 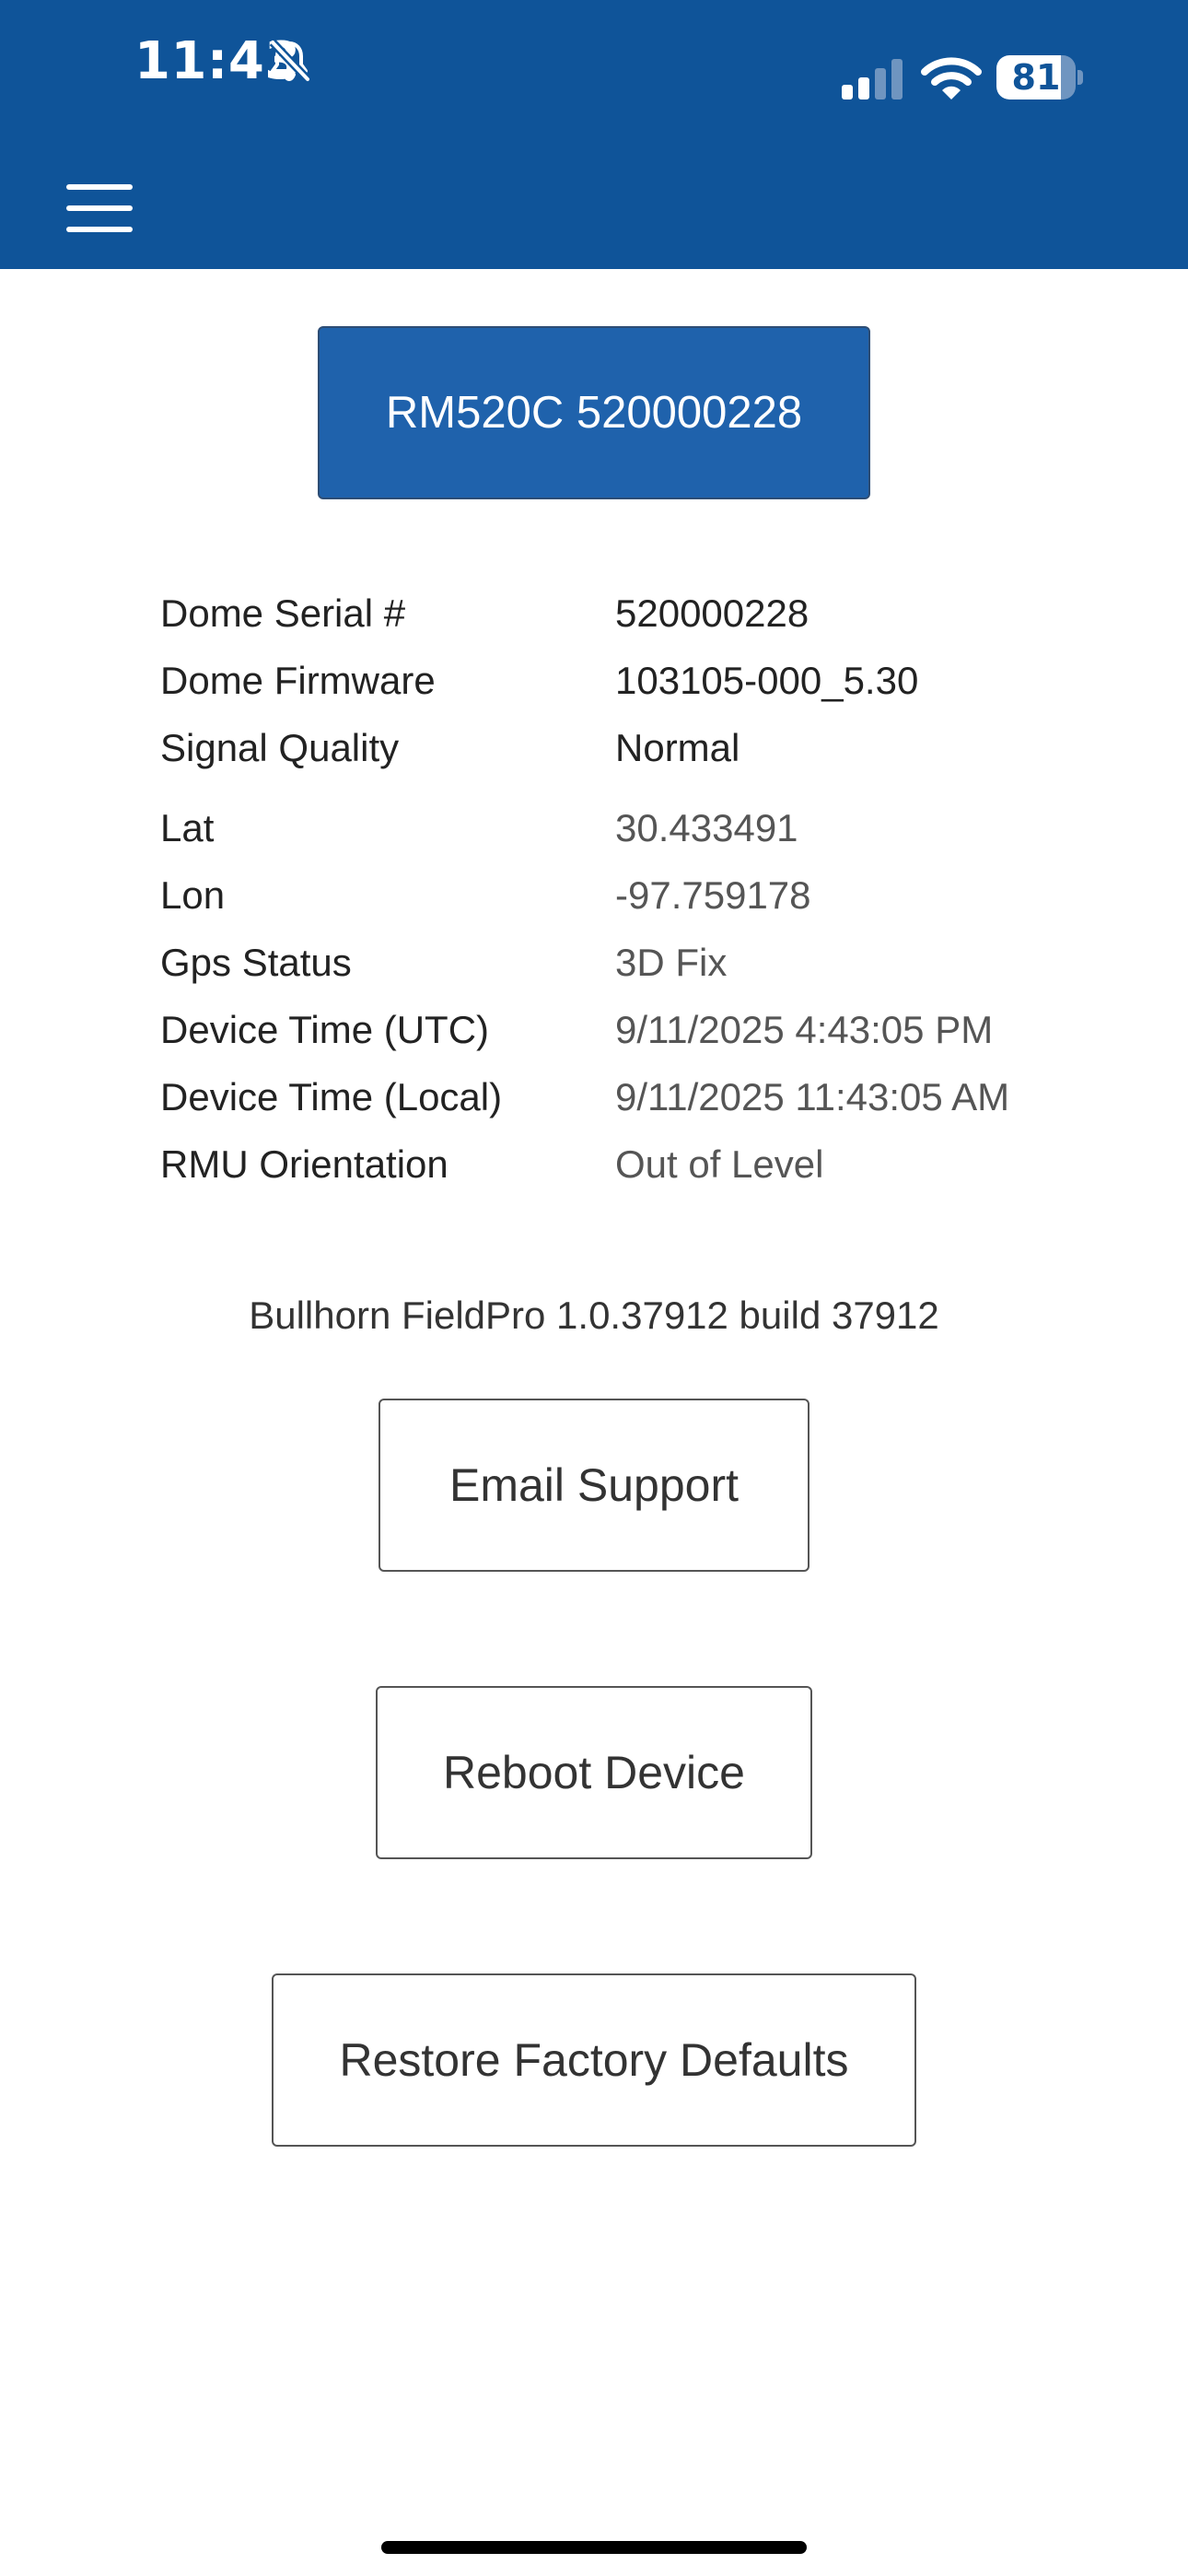 What do you see at coordinates (812, 1096) in the screenshot?
I see `info-value: 9/11/2025 11:43:05 AM` at bounding box center [812, 1096].